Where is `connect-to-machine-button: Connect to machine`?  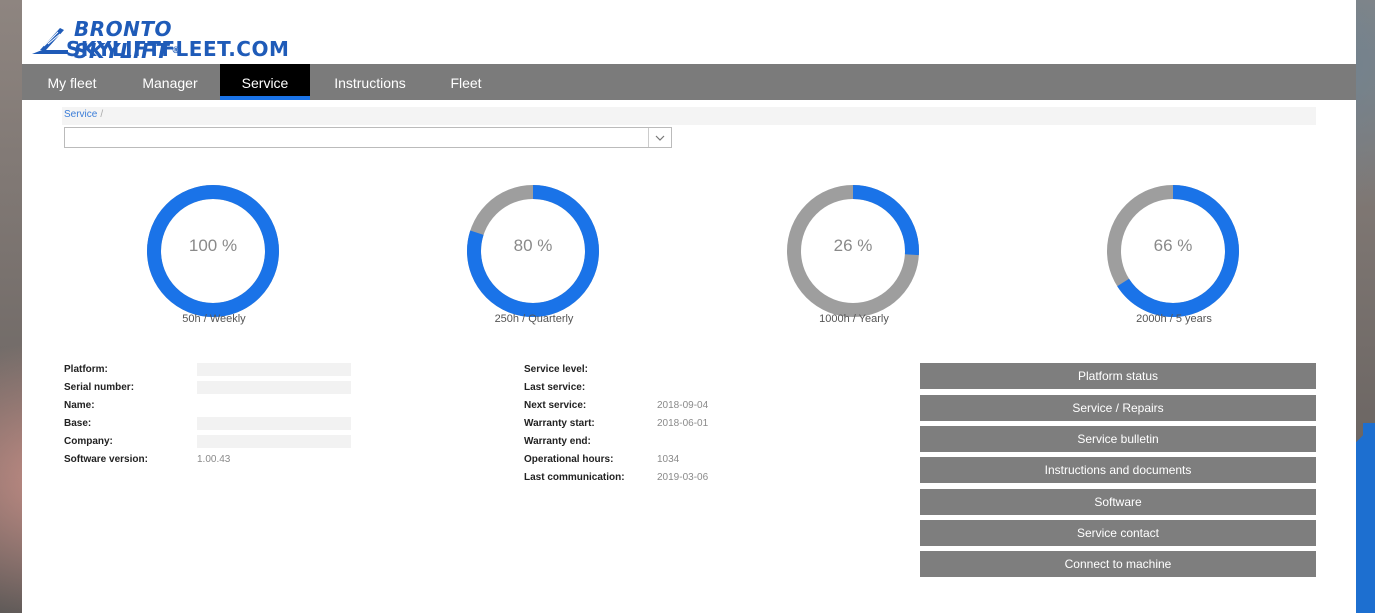
connect-to-machine-button: Connect to machine is located at coordinates (1118, 564).